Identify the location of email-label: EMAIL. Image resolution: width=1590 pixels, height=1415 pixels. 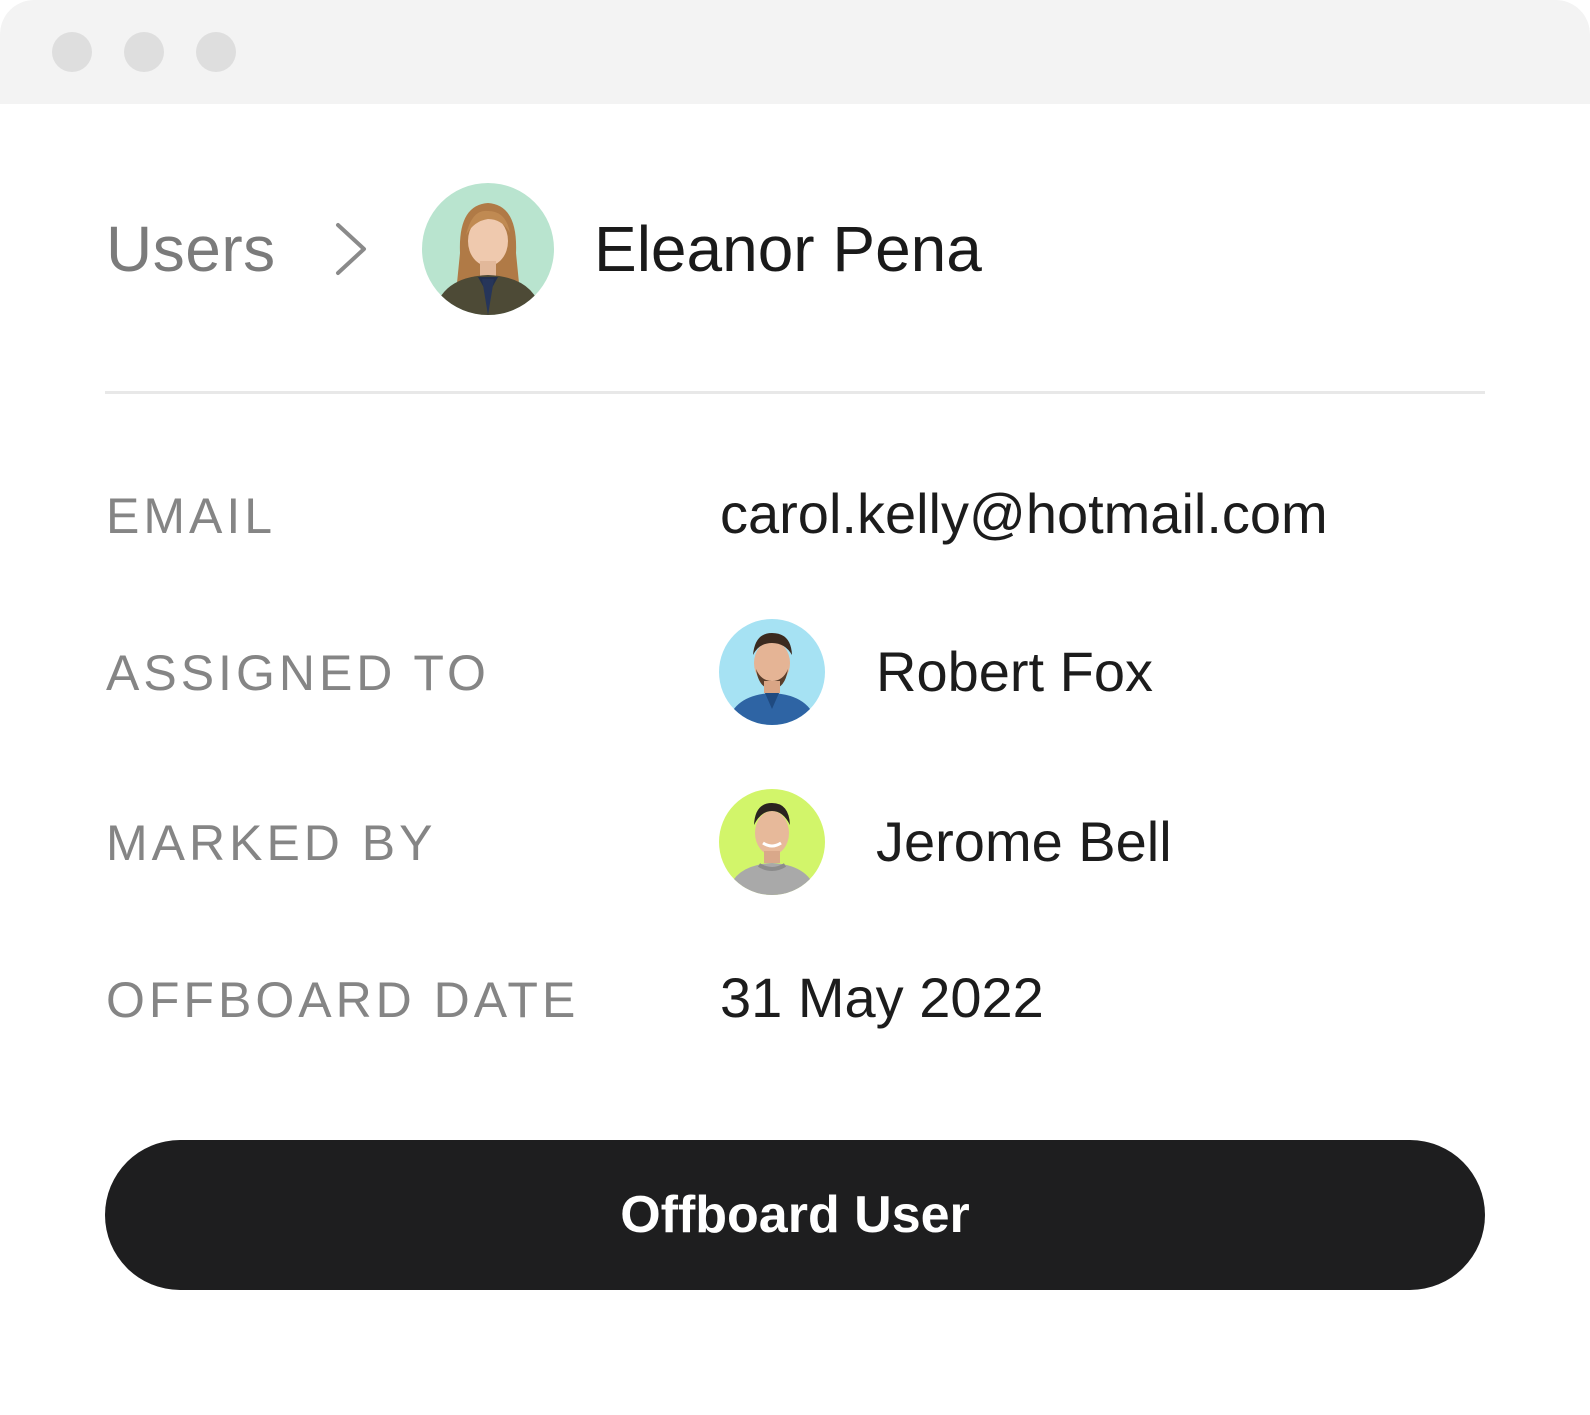
(191, 516).